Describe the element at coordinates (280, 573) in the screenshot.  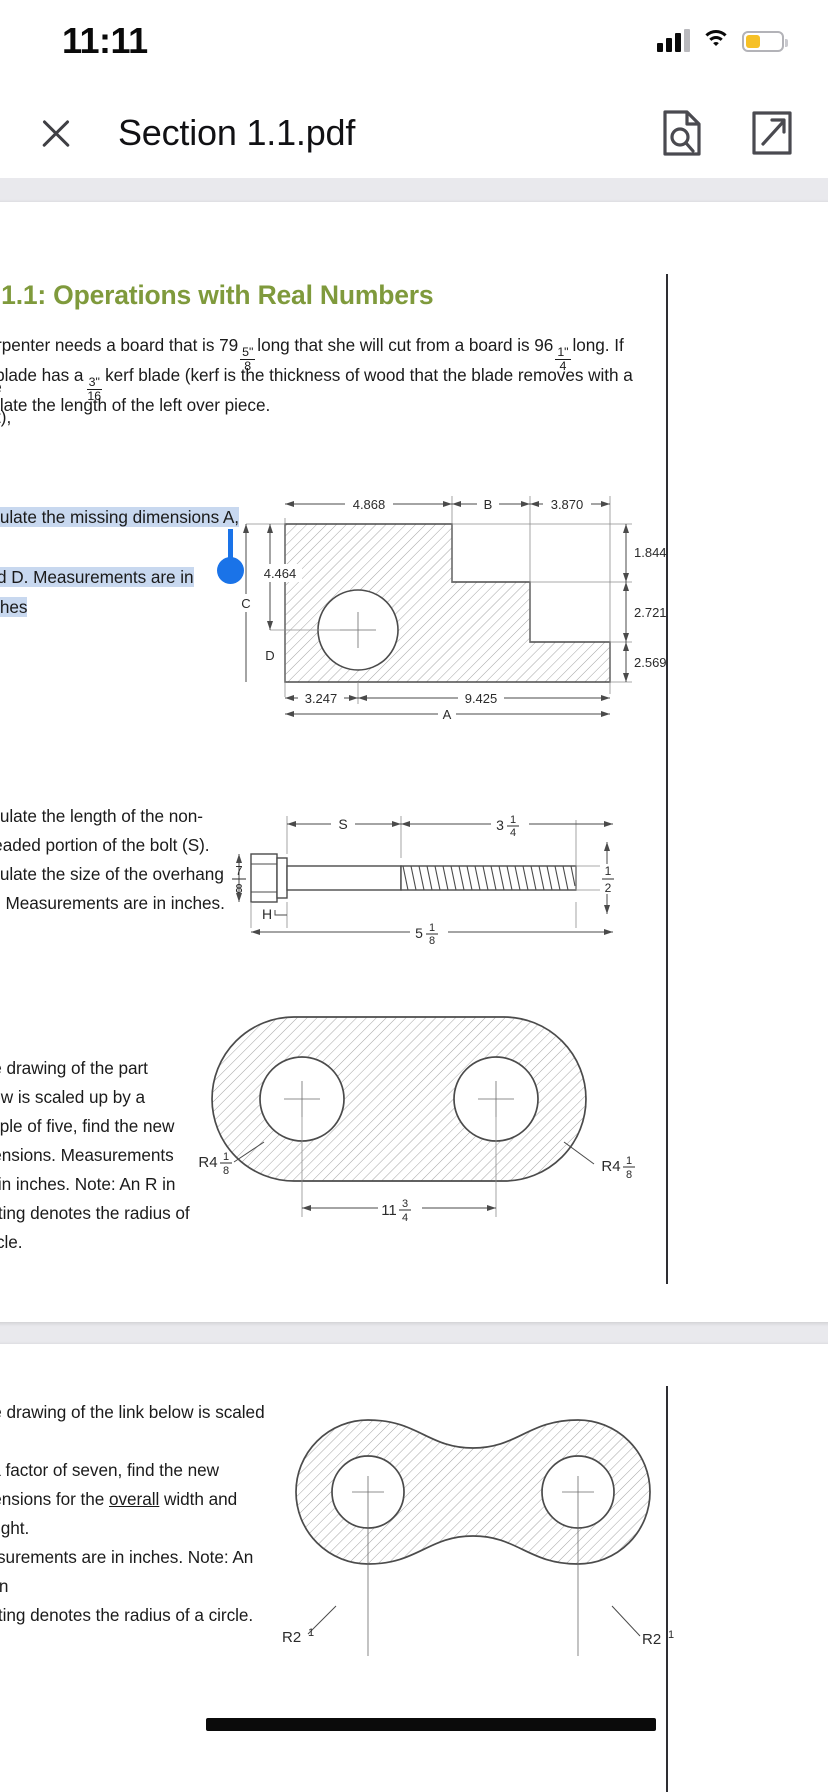
I see `dim-4464: 4.464` at that location.